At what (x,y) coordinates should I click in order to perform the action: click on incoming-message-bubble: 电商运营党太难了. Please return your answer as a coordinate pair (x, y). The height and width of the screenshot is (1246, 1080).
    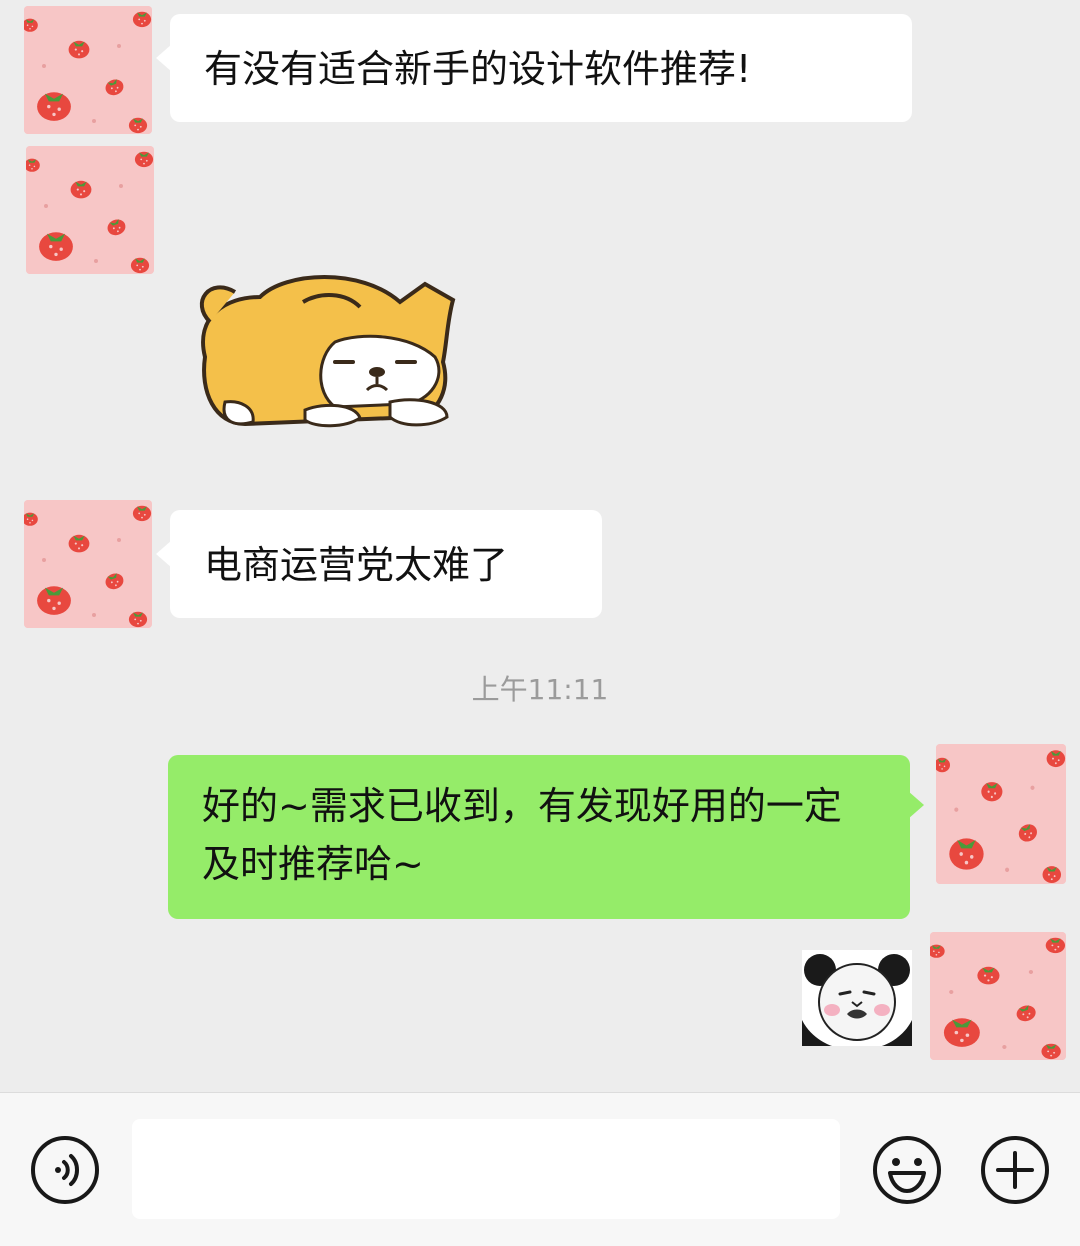
    Looking at the image, I should click on (379, 564).